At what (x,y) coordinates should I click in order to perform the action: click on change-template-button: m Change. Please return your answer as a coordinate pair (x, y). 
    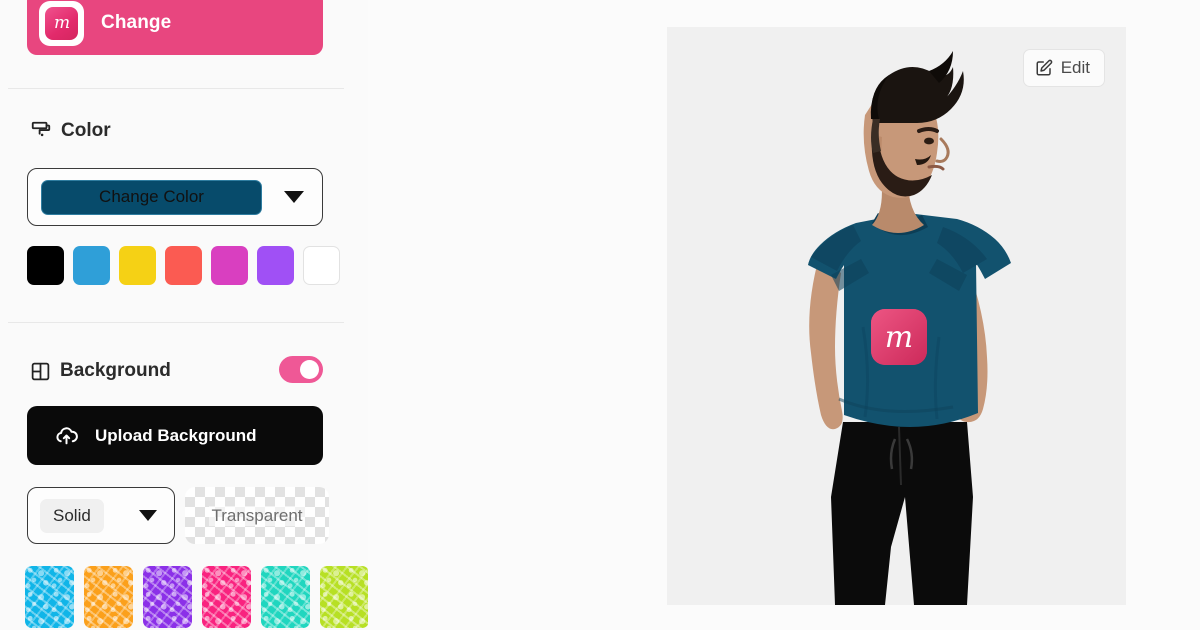
    Looking at the image, I should click on (175, 27).